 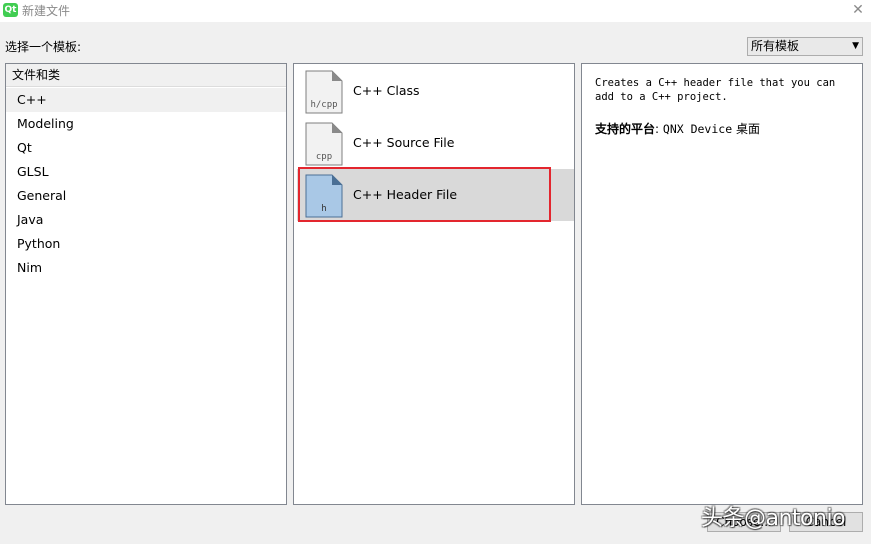 I want to click on supported-platforms: 支持的平台: QNX Device 桌面, so click(x=677, y=128).